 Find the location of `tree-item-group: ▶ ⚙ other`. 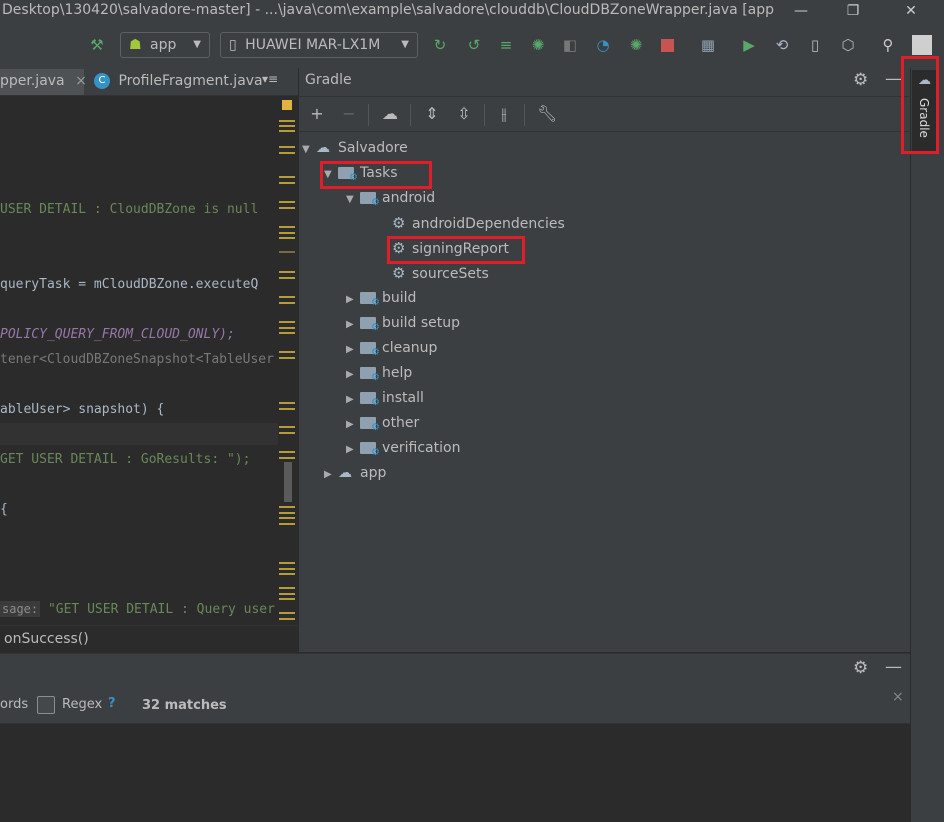

tree-item-group: ▶ ⚙ other is located at coordinates (382, 423).